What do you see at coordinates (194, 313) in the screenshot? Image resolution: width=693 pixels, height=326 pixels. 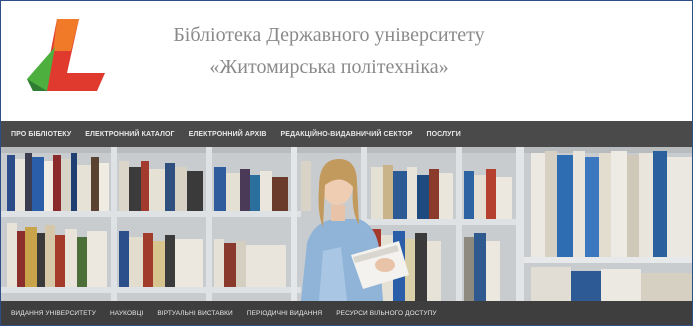 I see `nav-item-virtual-exhibitions: ВІРТУАЛЬНІ ВИСТАВКИ` at bounding box center [194, 313].